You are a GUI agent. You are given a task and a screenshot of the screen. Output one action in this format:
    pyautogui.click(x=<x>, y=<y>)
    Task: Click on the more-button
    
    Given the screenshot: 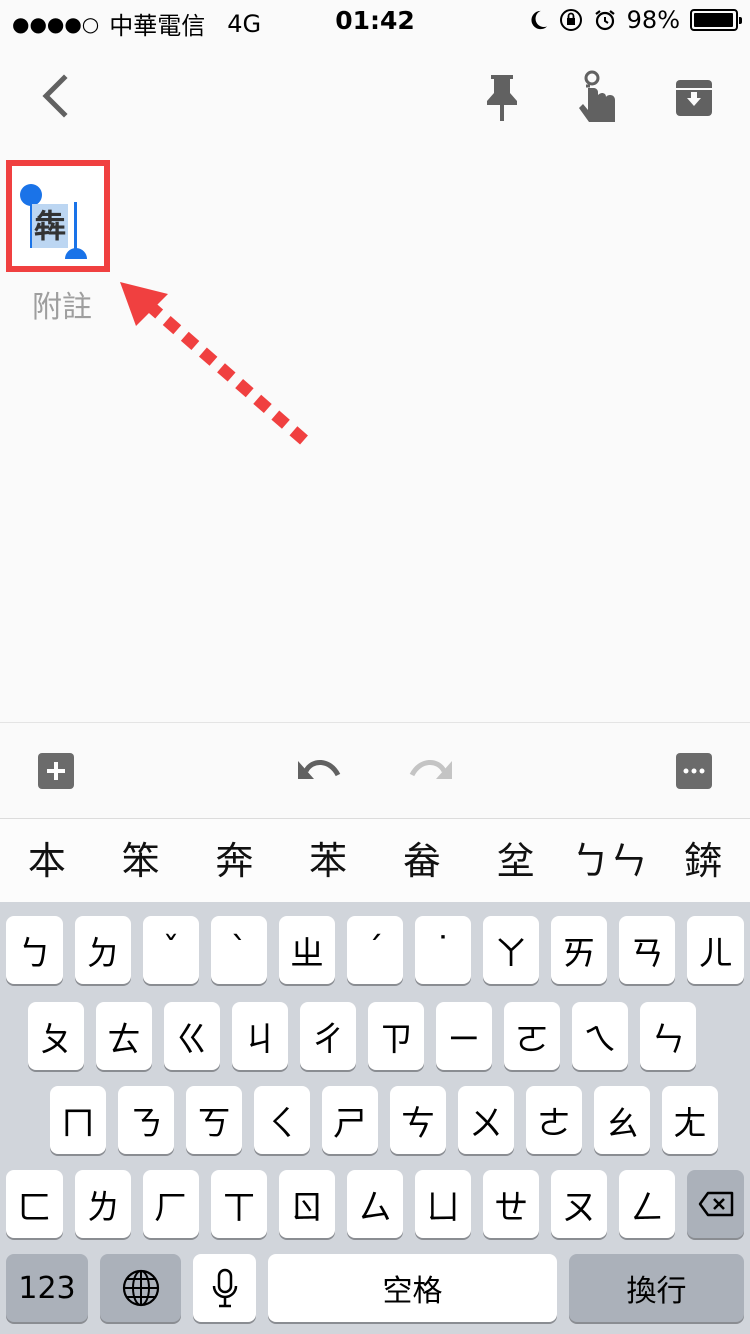 What is the action you would take?
    pyautogui.click(x=694, y=771)
    